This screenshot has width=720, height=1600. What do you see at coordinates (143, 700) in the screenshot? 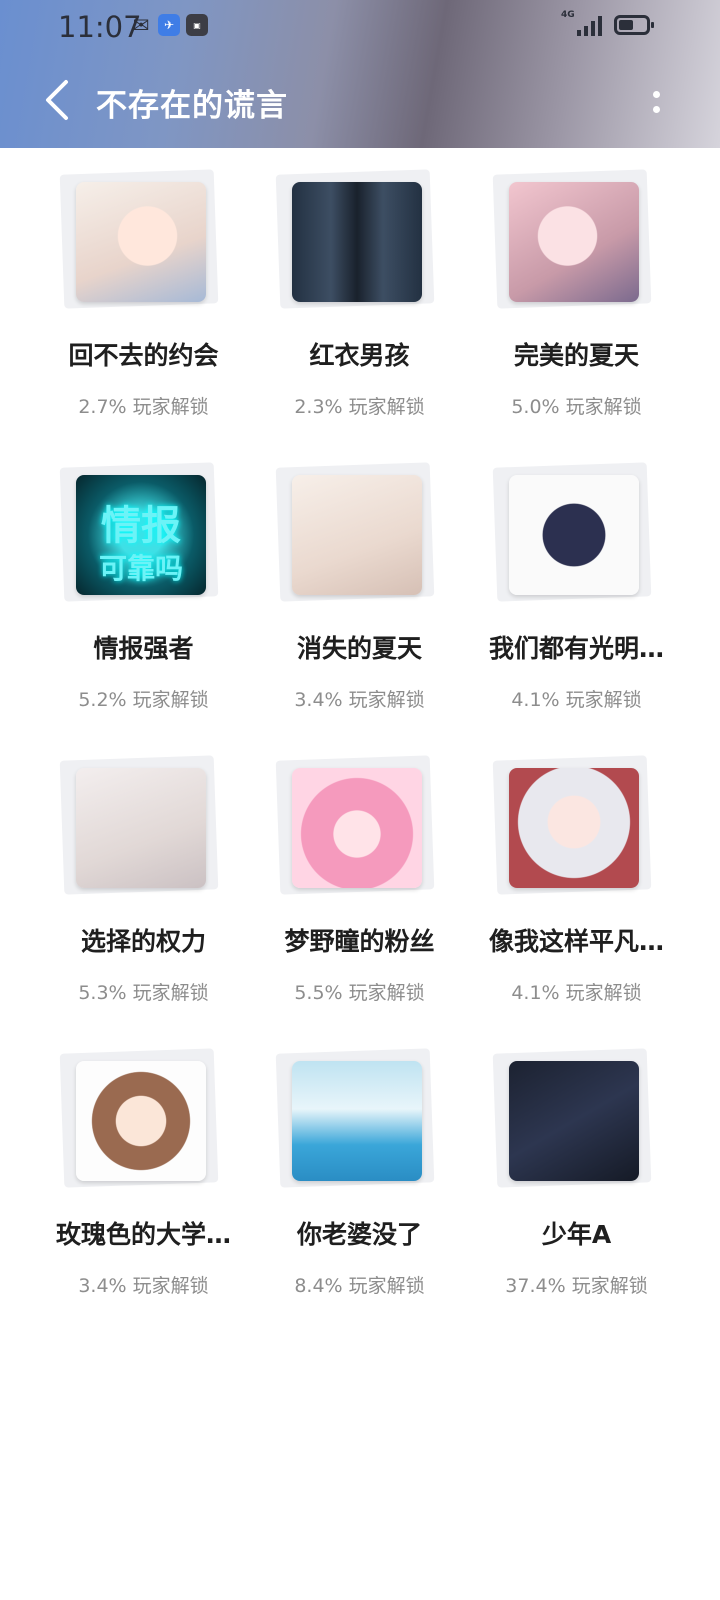
I see `unlock-rate: 5.2% 玩家解锁` at bounding box center [143, 700].